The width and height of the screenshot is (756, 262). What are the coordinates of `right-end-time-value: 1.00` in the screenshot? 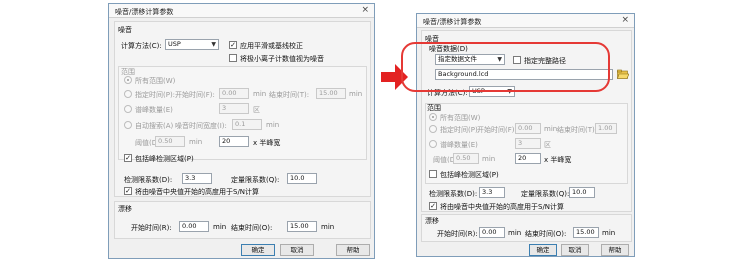 It's located at (605, 128).